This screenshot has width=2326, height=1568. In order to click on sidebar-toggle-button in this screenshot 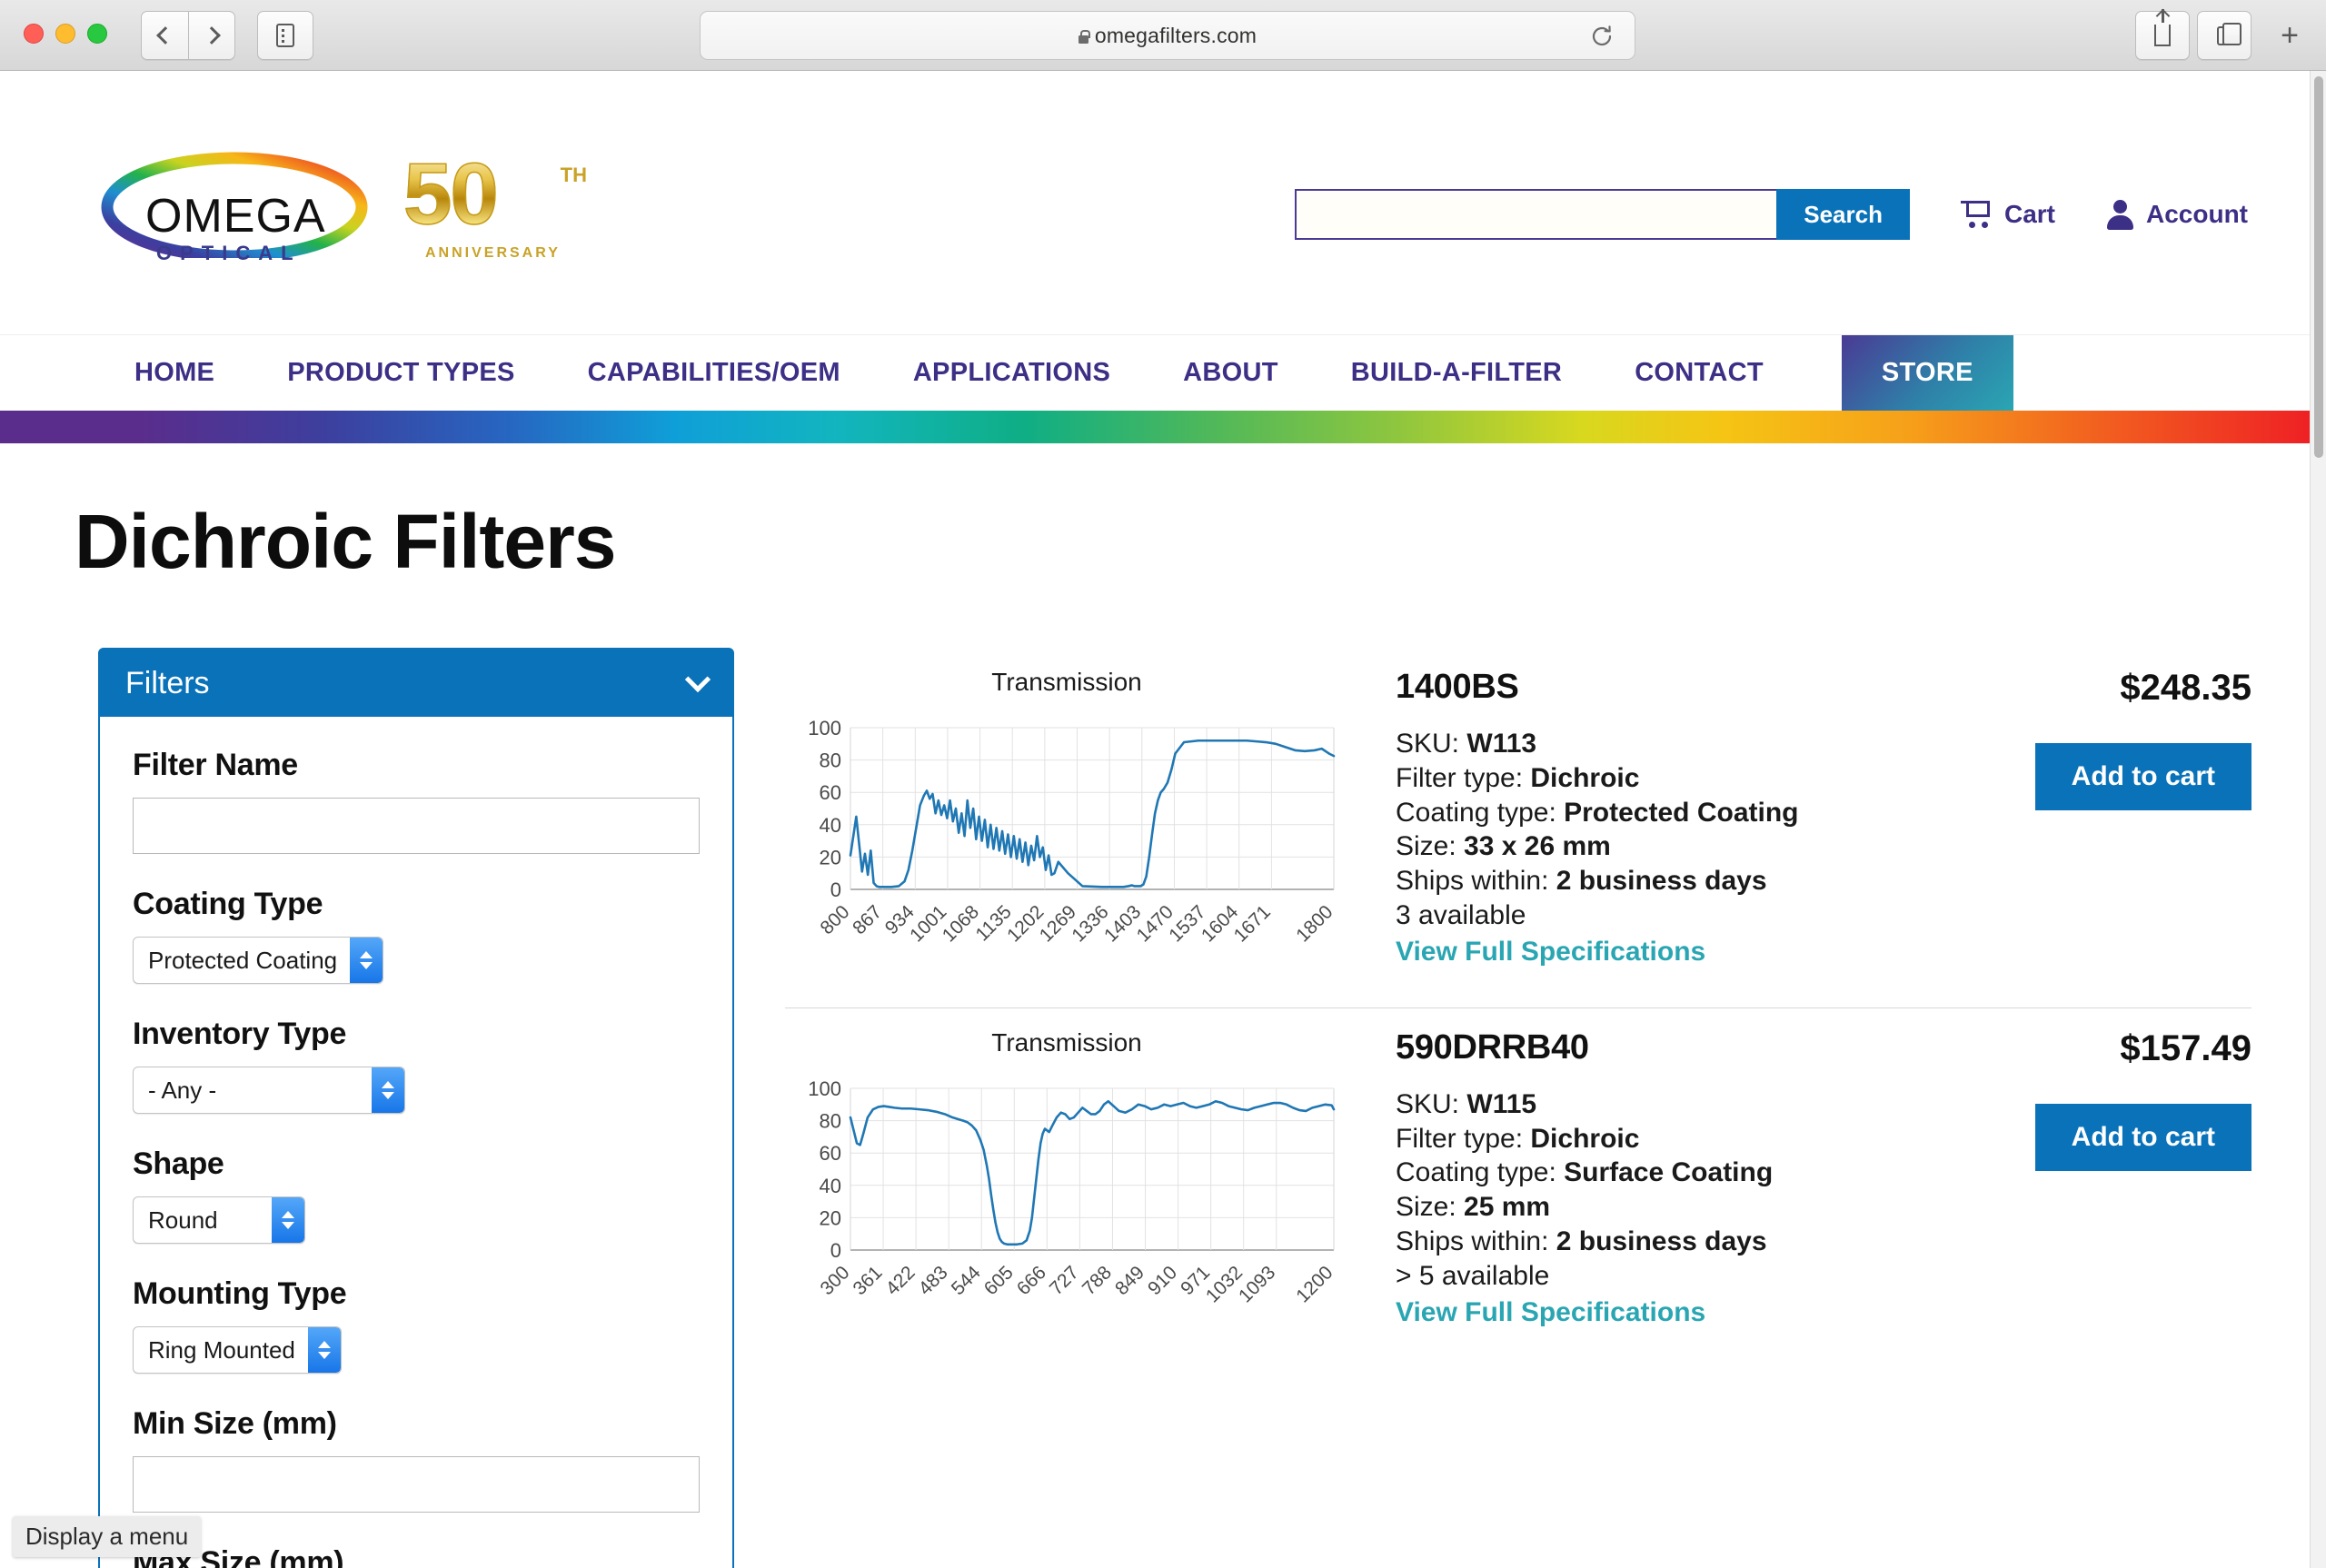, I will do `click(285, 35)`.